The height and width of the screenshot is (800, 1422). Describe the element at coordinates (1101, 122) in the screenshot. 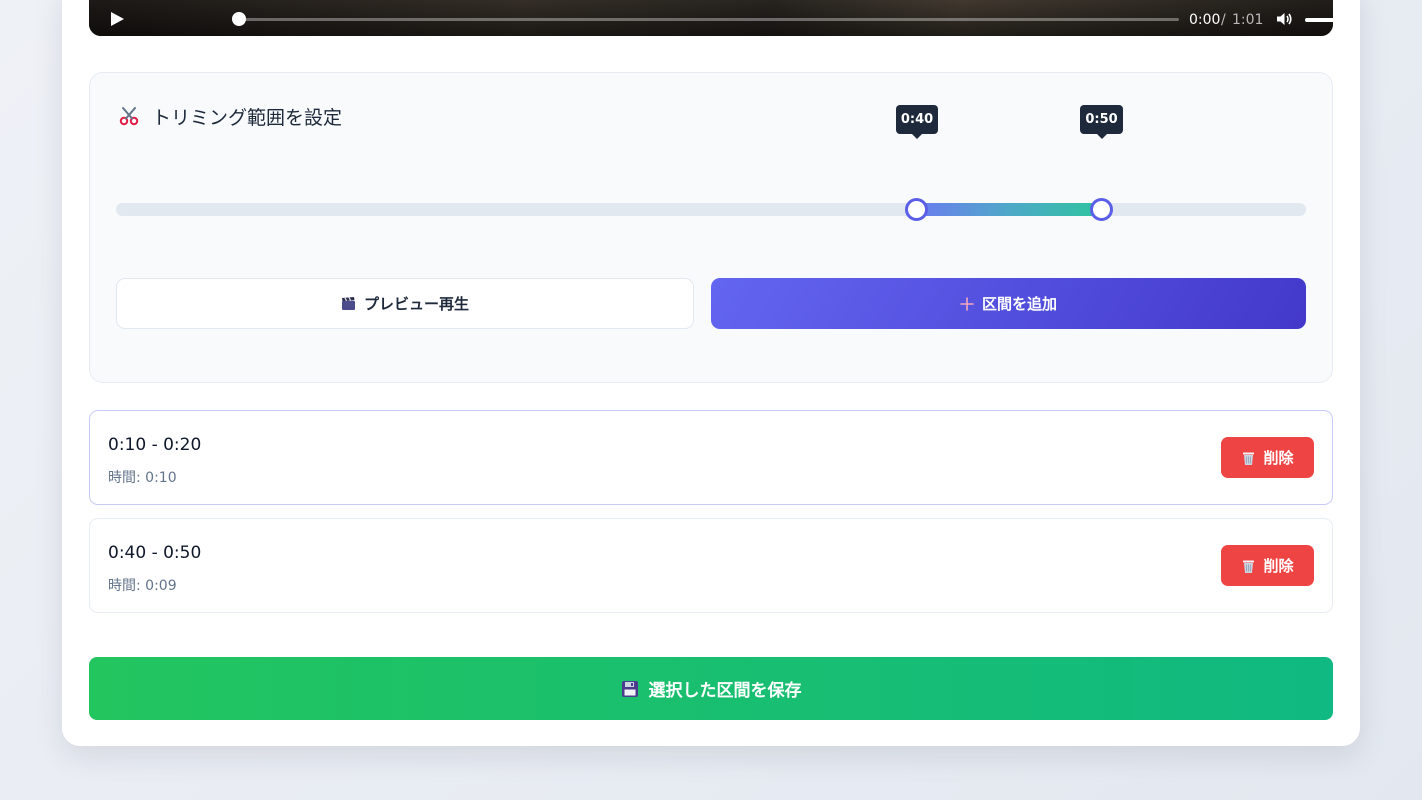

I see `end-time-tooltip: 0:50` at that location.